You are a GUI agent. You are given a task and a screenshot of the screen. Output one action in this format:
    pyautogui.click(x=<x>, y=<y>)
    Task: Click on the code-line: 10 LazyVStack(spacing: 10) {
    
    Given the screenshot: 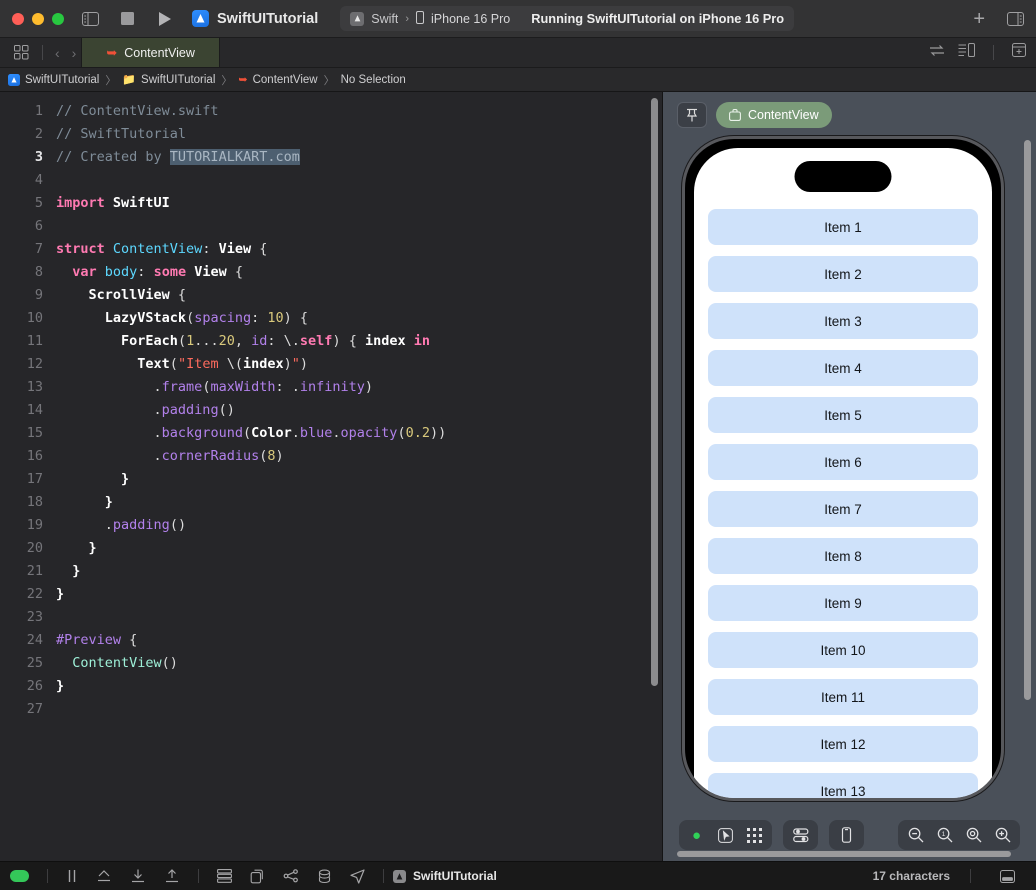 What is the action you would take?
    pyautogui.click(x=331, y=318)
    